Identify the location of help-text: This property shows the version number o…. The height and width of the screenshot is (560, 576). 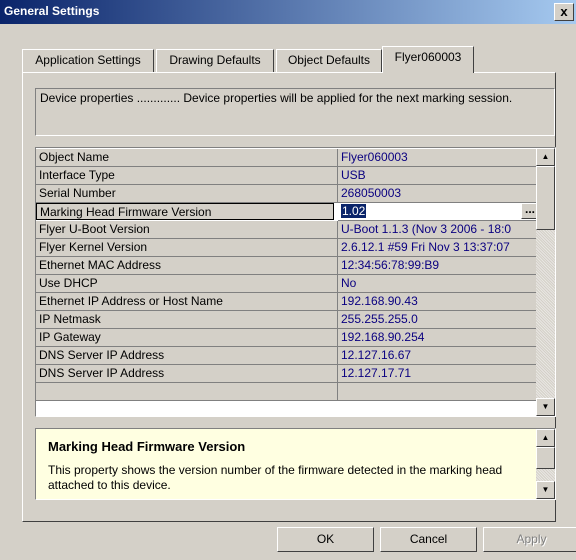
(275, 477).